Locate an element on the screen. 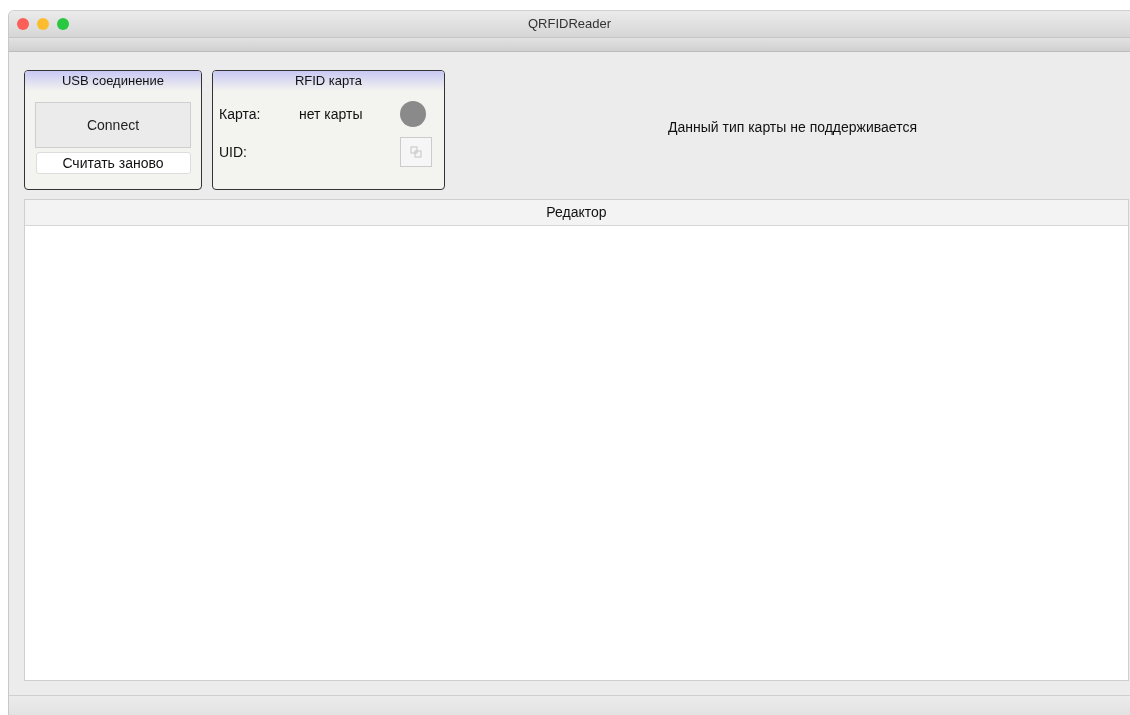 This screenshot has width=1130, height=715. window-title: QRFIDReader is located at coordinates (569, 24).